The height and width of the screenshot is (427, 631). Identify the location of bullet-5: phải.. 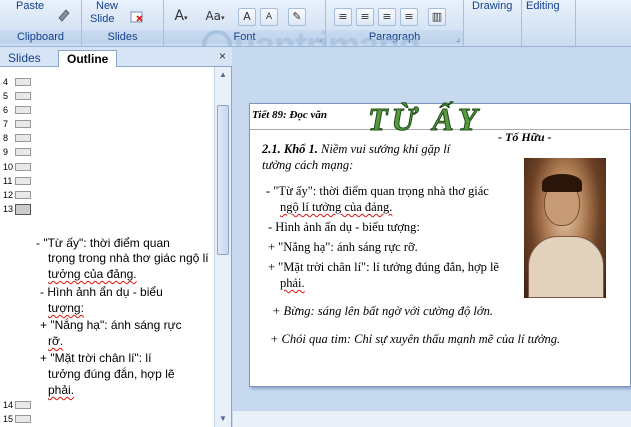
(292, 283).